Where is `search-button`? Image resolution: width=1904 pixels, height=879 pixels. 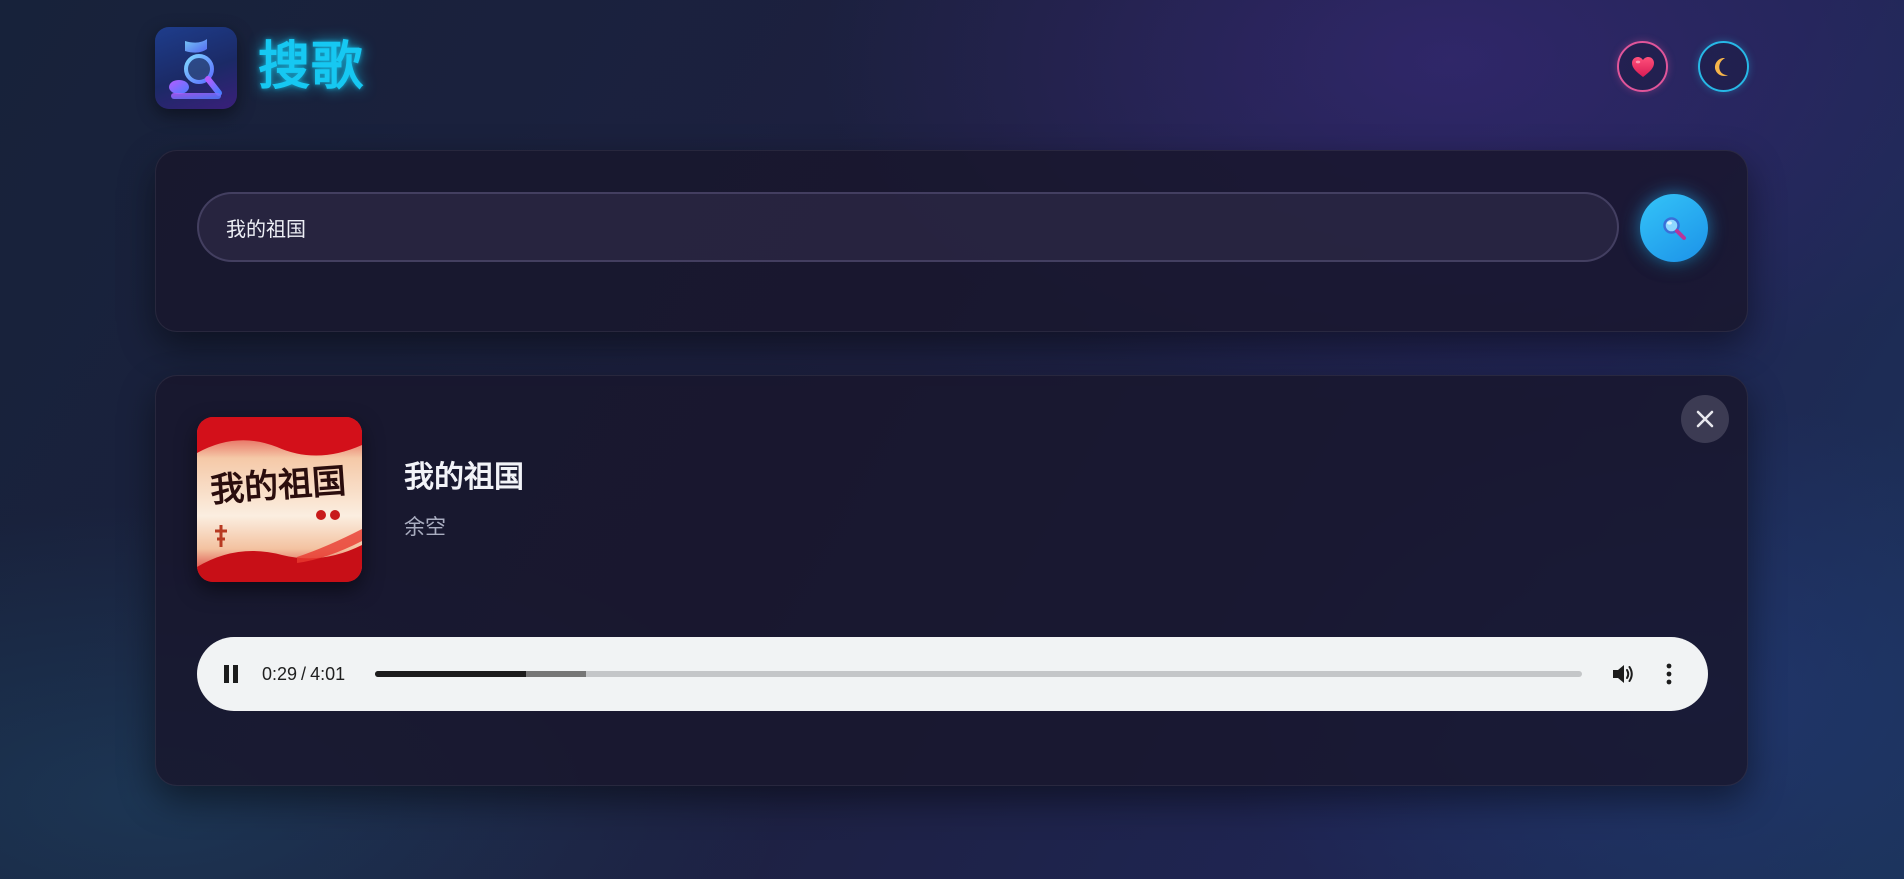
search-button is located at coordinates (1674, 228).